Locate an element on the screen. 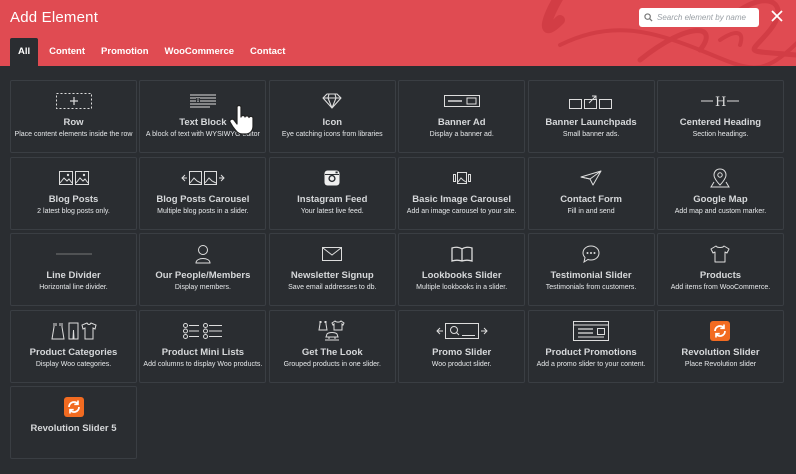  modal-title: Add Element is located at coordinates (54, 17).